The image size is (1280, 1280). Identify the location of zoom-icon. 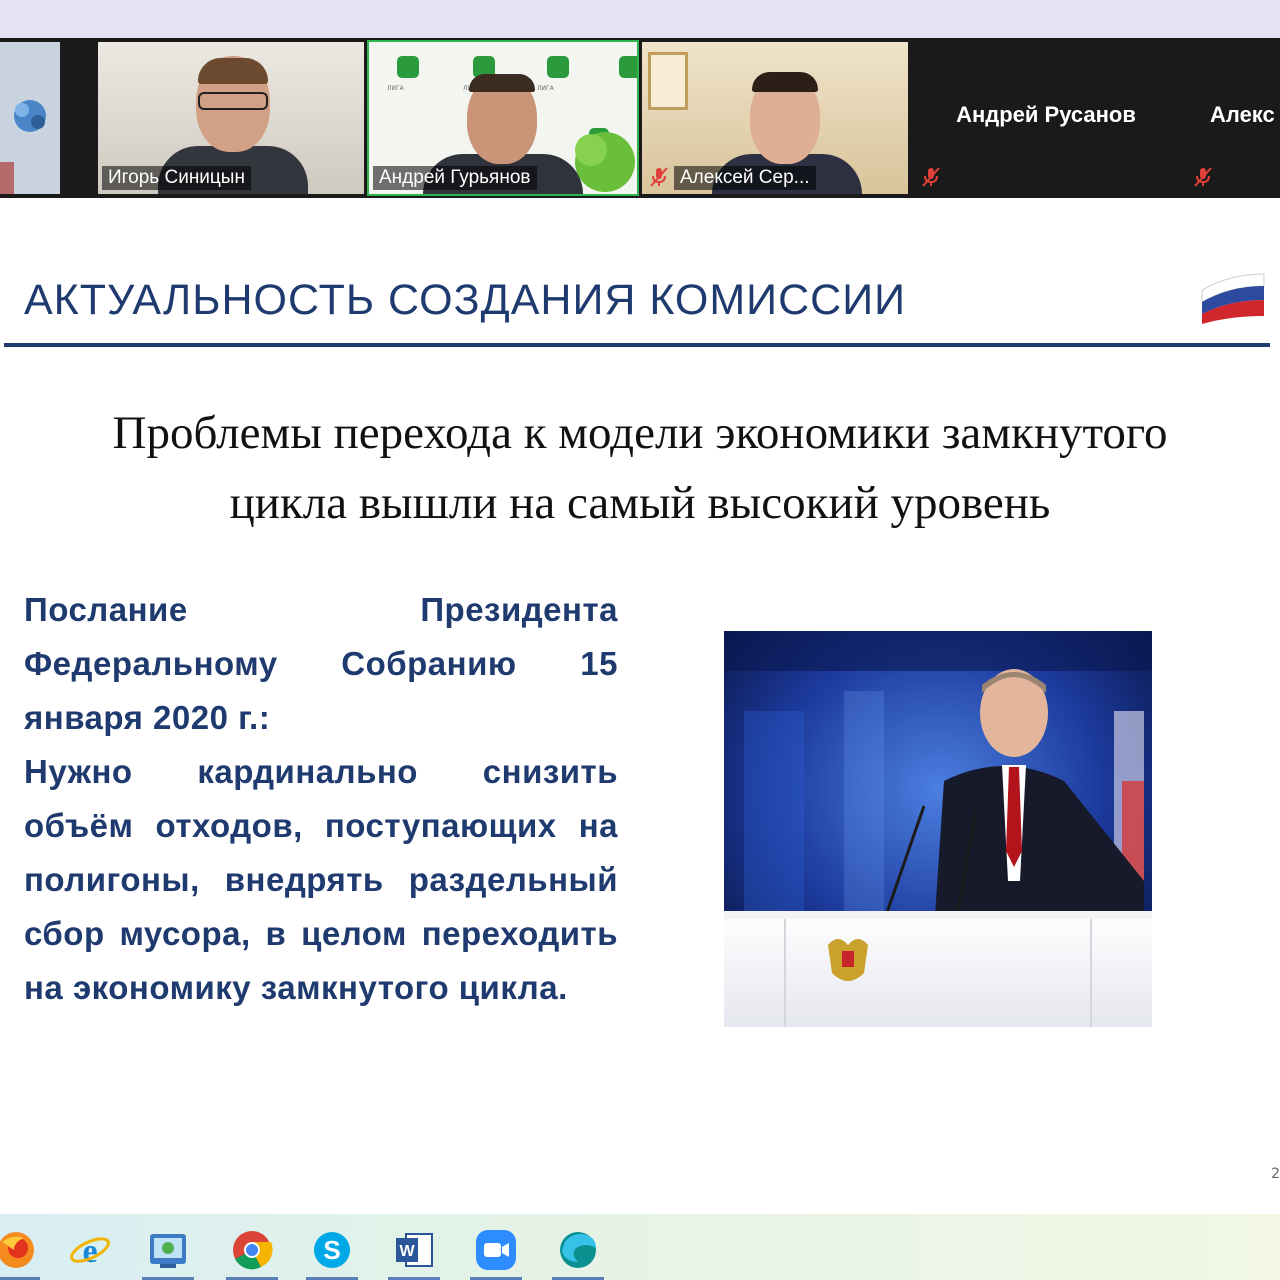
(496, 1250).